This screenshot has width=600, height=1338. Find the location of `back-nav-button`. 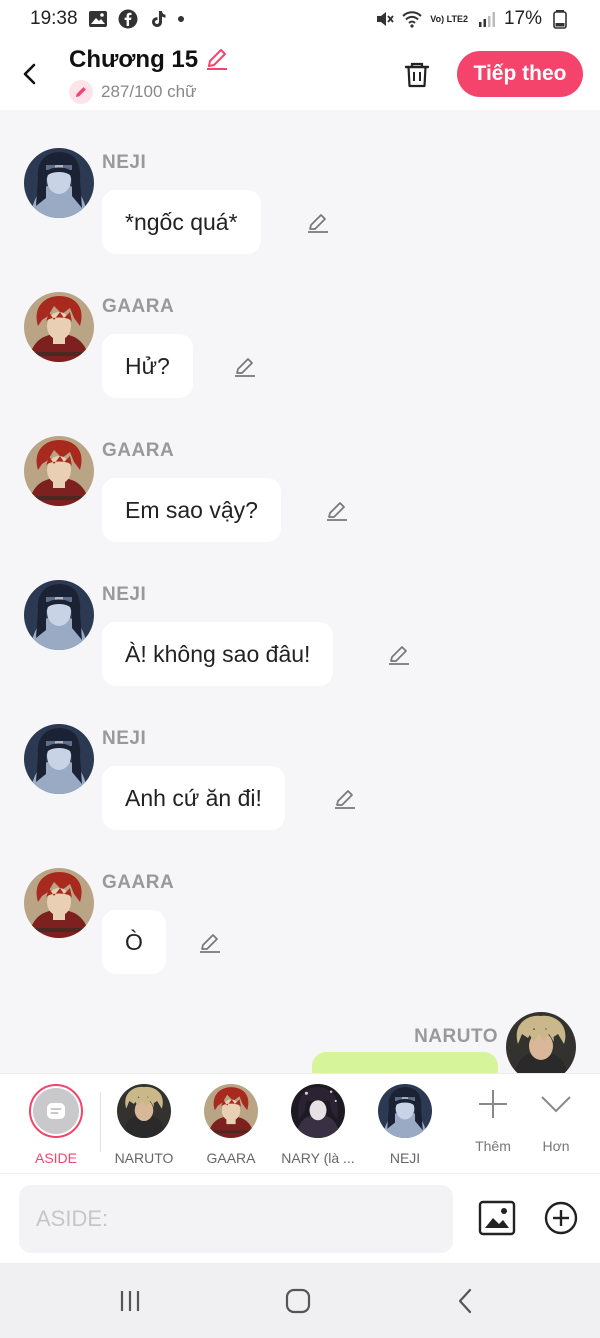

back-nav-button is located at coordinates (466, 1301).